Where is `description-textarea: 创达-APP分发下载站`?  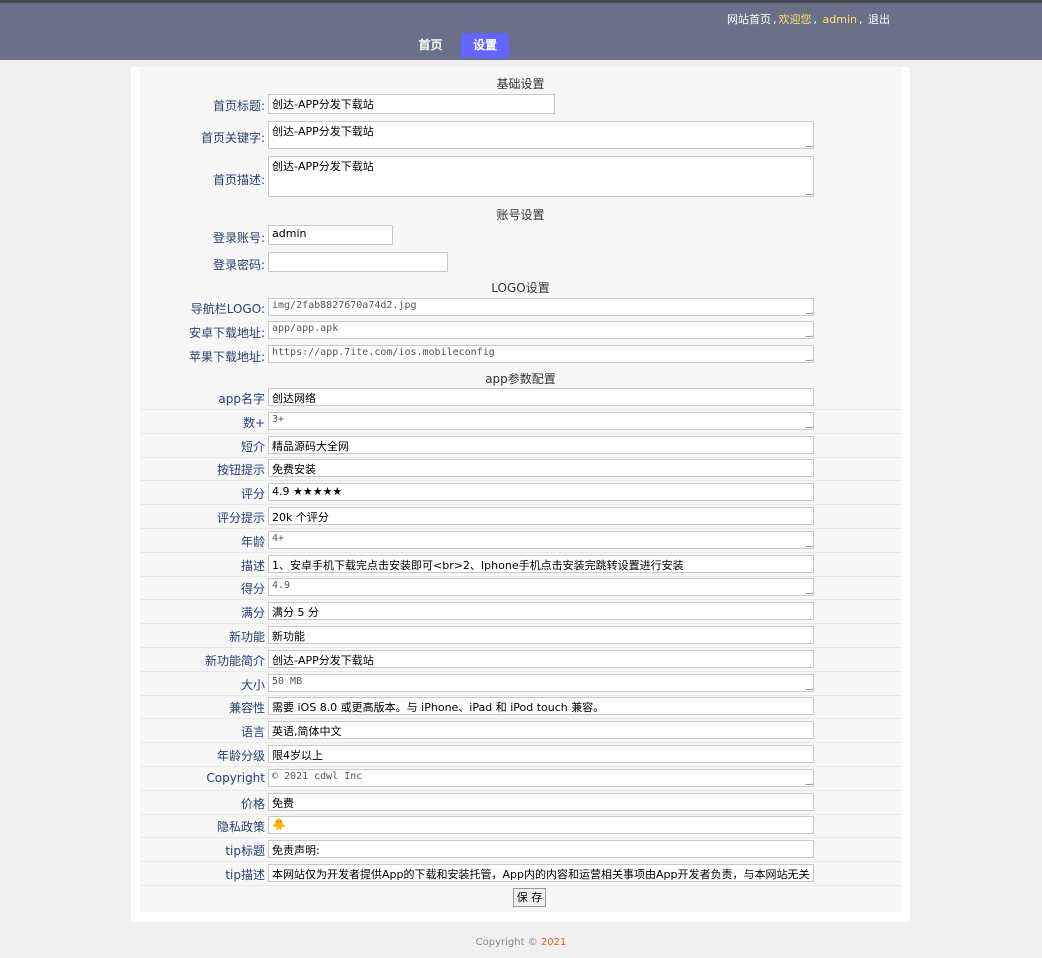 description-textarea: 创达-APP分发下载站 is located at coordinates (541, 176).